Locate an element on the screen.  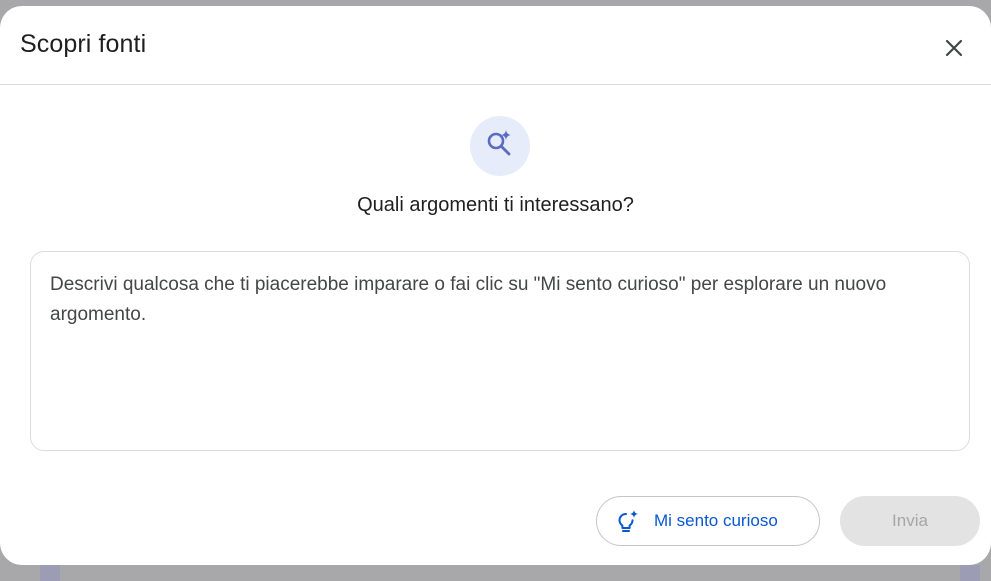
send-button: Invia is located at coordinates (910, 521).